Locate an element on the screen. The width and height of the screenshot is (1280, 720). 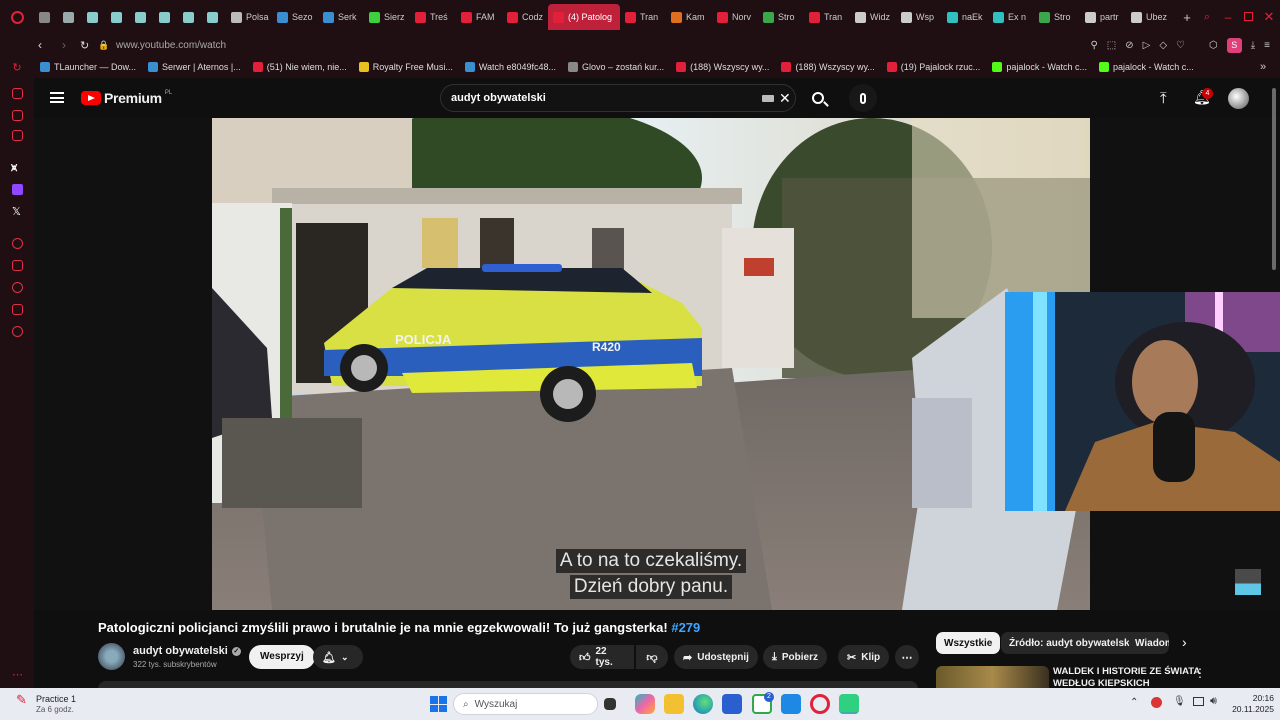
search-button is located at coordinates (818, 98).